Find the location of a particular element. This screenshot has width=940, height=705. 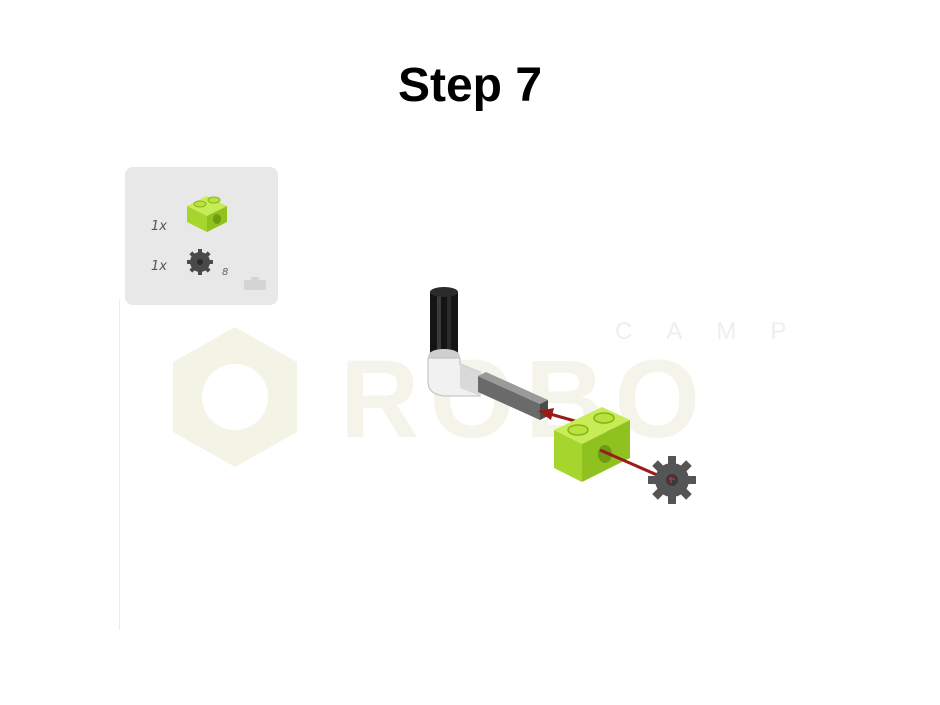

white-angle-connector is located at coordinates (454, 373).